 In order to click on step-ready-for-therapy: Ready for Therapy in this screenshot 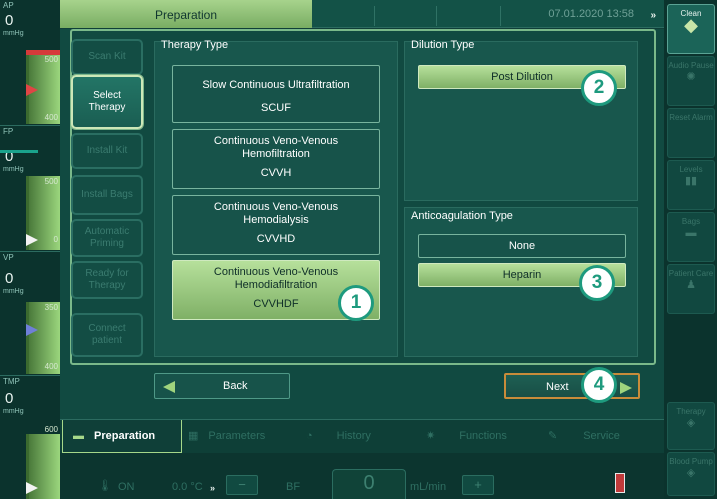, I will do `click(107, 280)`.